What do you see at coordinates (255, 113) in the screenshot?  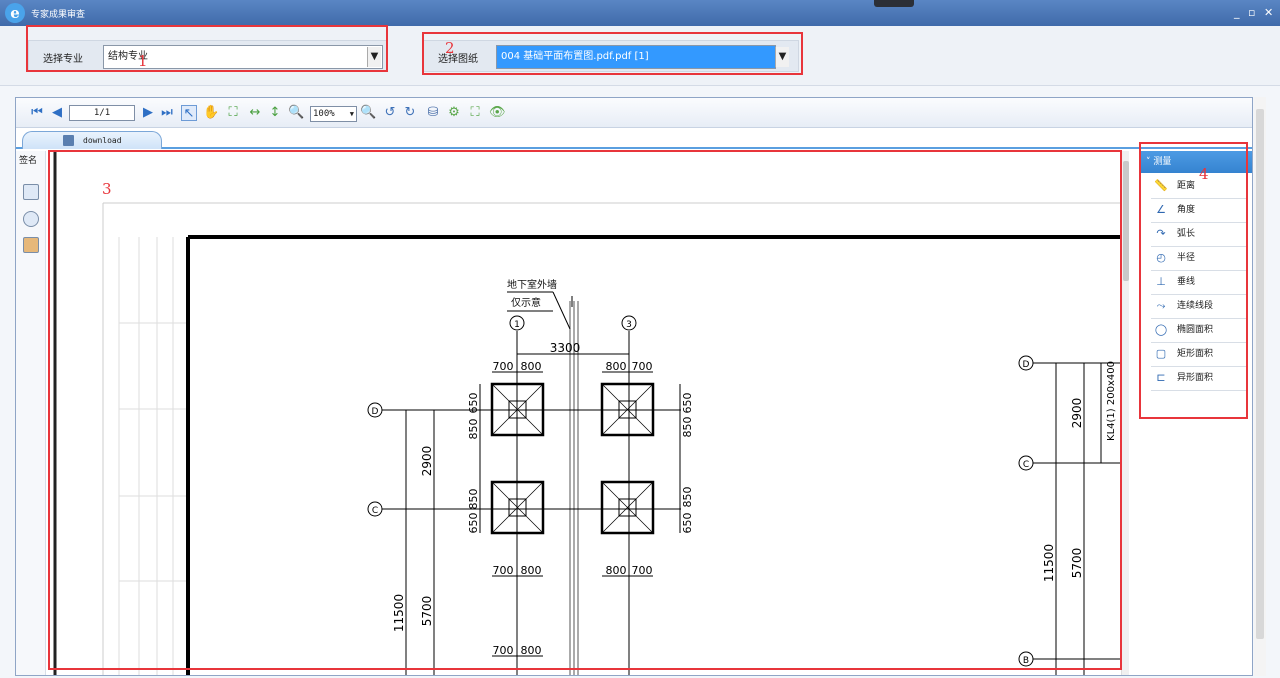 I see `fit-width-icon: ↔` at bounding box center [255, 113].